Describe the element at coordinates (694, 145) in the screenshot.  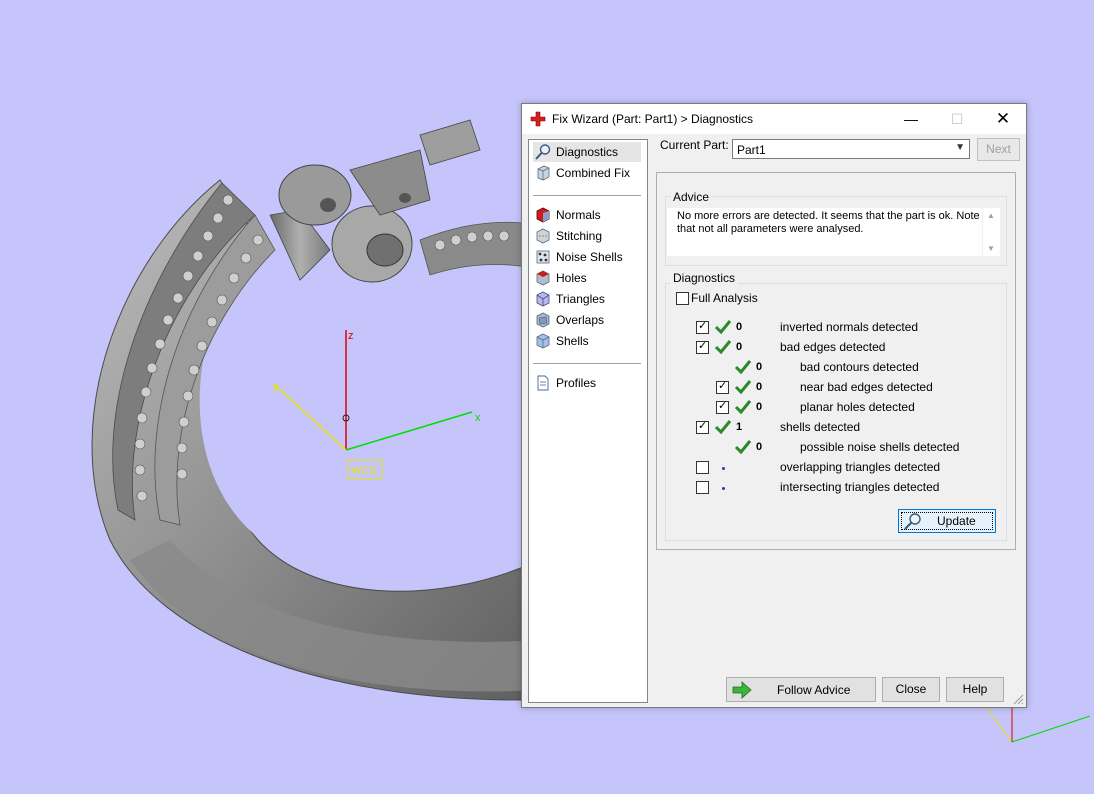
I see `current-part-label: Current Part:` at that location.